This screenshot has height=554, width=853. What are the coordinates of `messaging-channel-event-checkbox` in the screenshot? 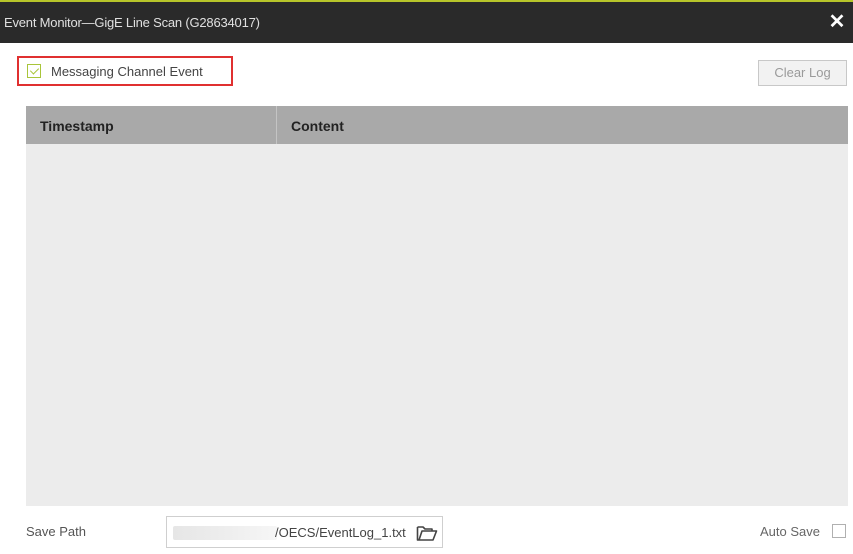 It's located at (34, 71).